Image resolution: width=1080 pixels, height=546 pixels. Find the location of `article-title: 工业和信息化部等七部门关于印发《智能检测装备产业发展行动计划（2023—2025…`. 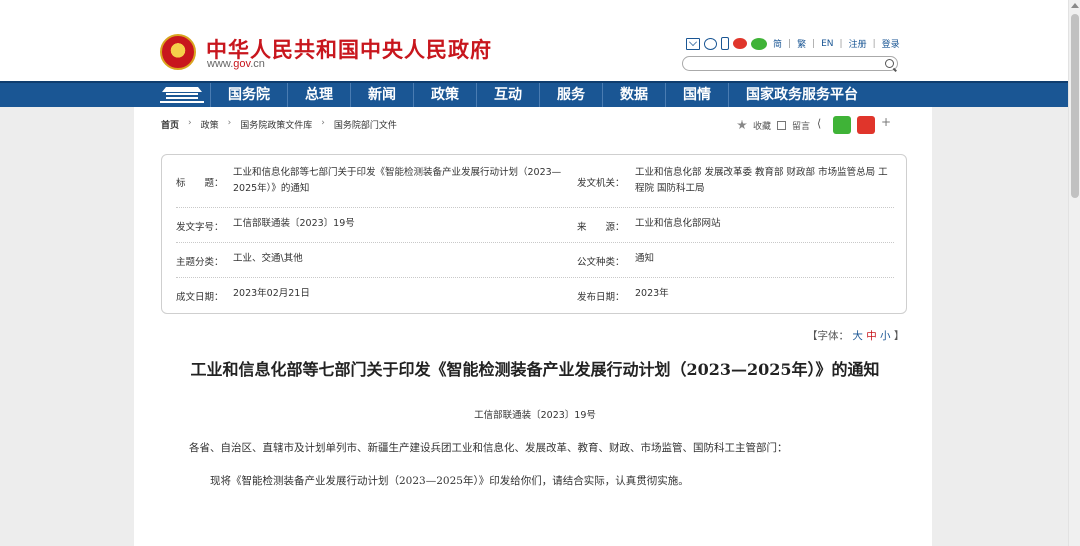

article-title: 工业和信息化部等七部门关于印发《智能检测装备产业发展行动计划（2023—2025… is located at coordinates (535, 369).